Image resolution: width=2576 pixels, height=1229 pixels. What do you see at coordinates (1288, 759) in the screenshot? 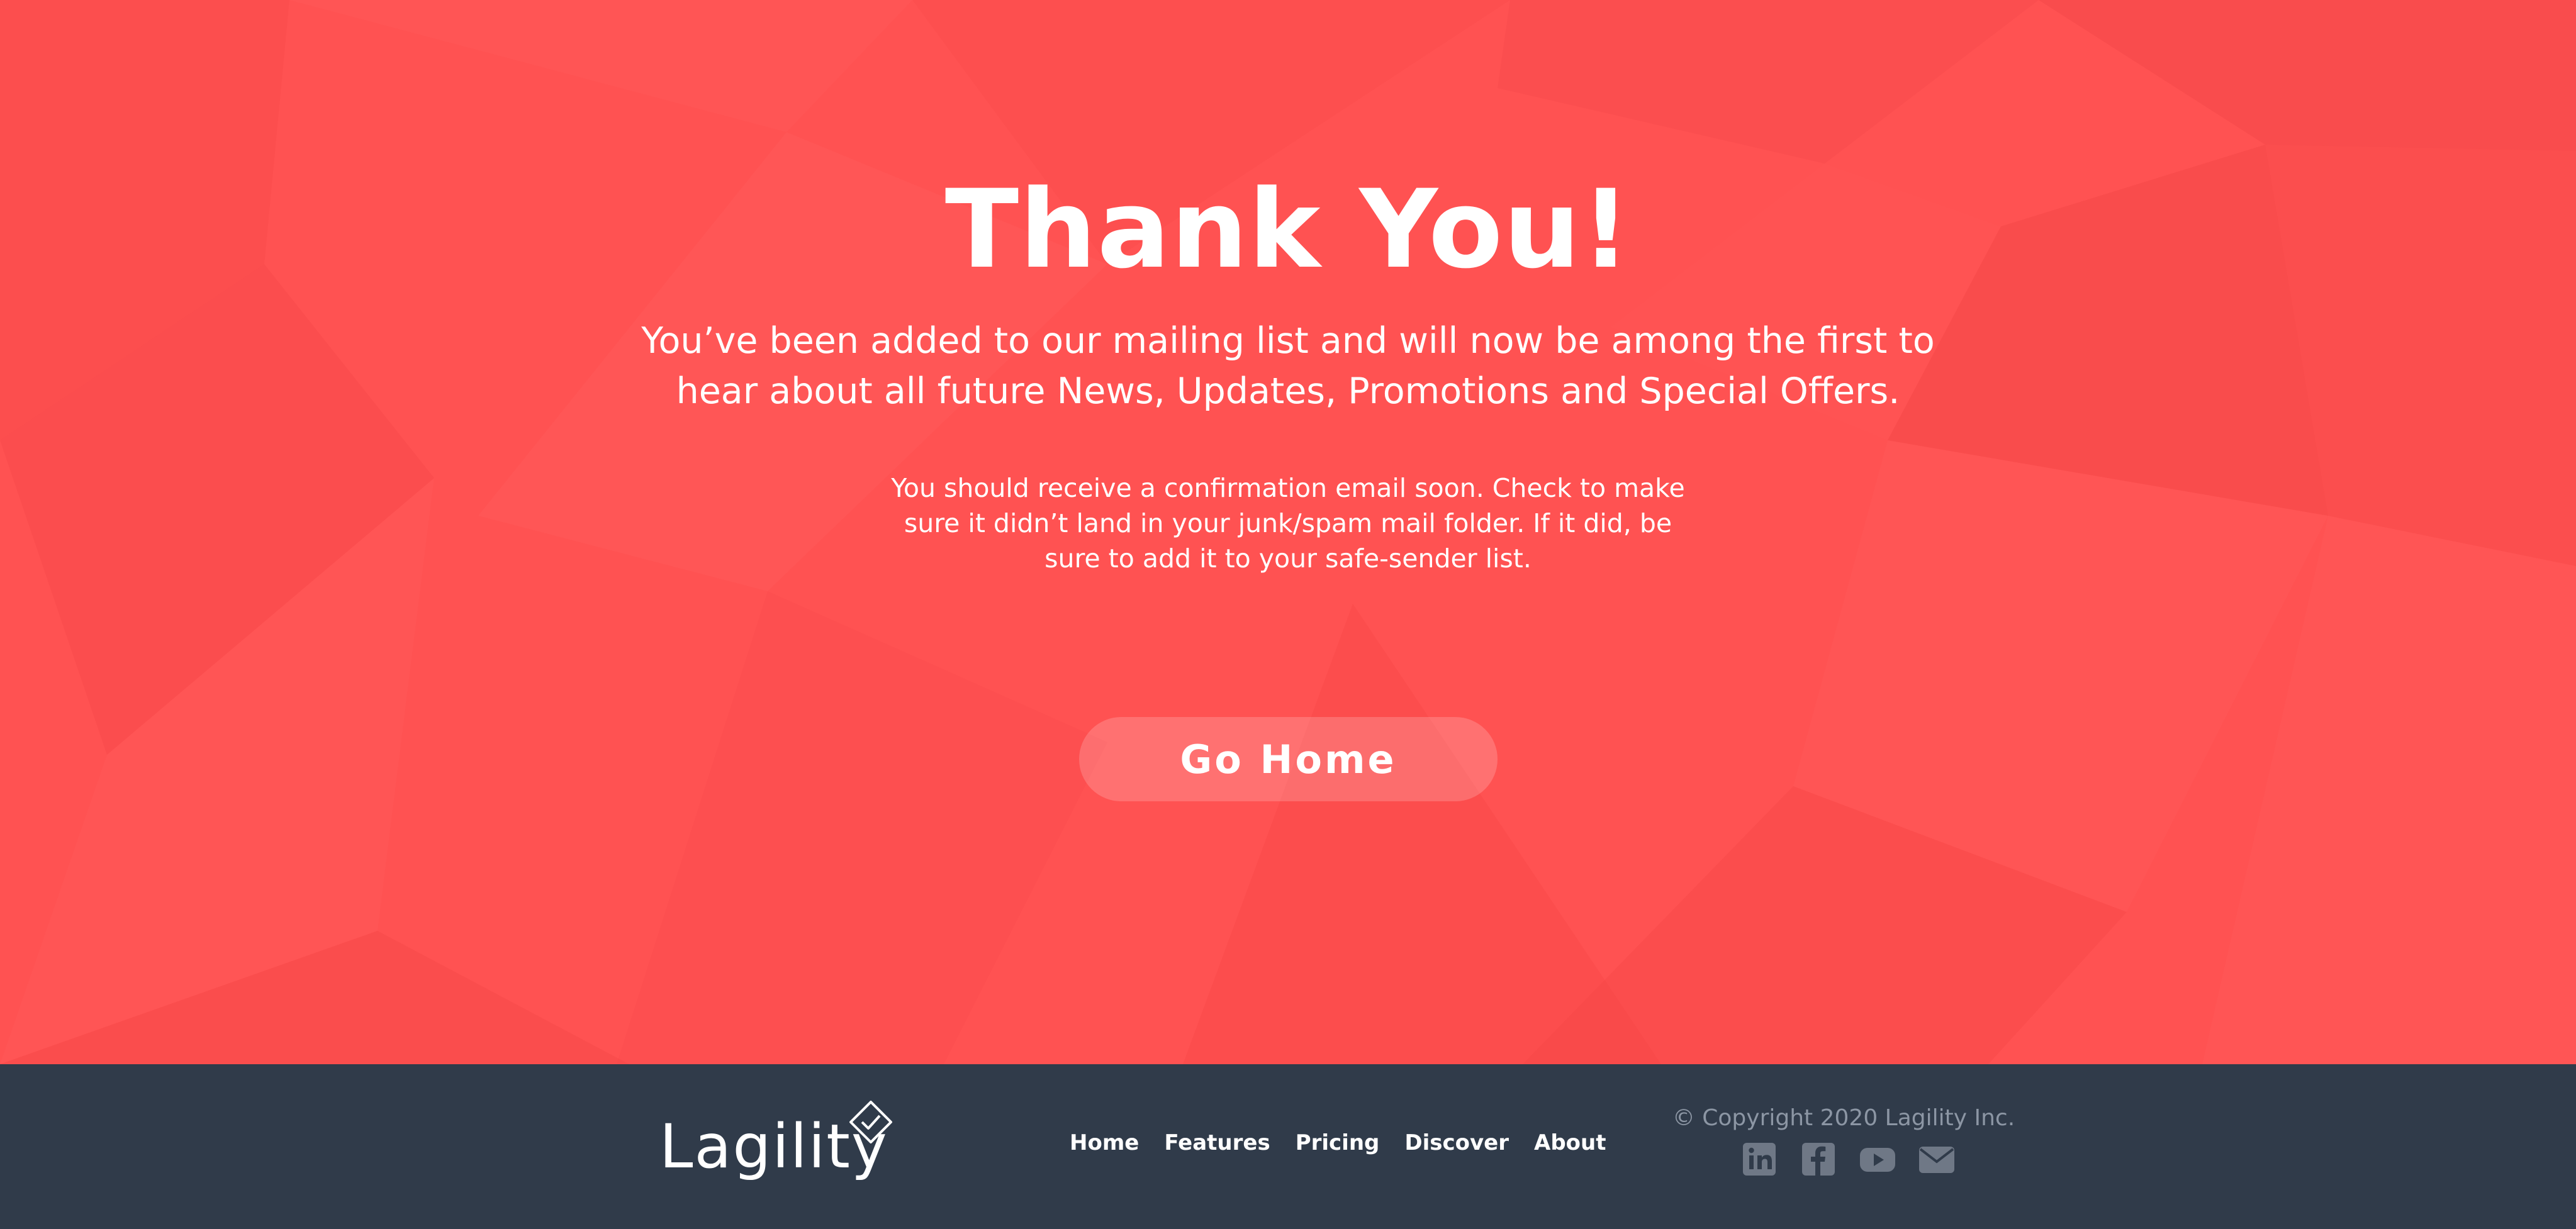
I see `go-home-button: Go Home` at bounding box center [1288, 759].